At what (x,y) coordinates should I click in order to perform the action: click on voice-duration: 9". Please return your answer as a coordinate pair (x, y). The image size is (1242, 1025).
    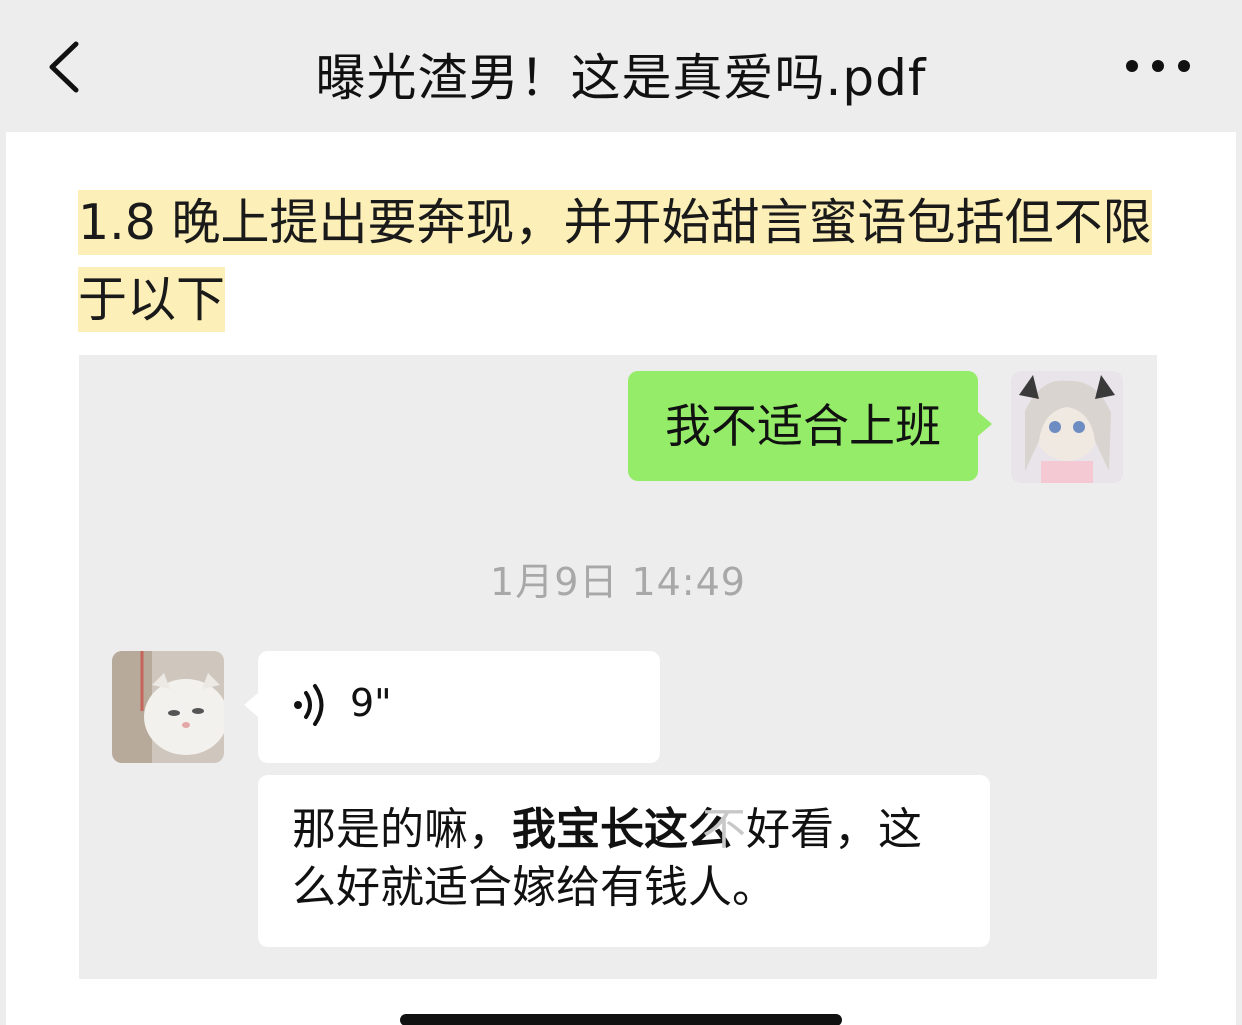
    Looking at the image, I should click on (371, 703).